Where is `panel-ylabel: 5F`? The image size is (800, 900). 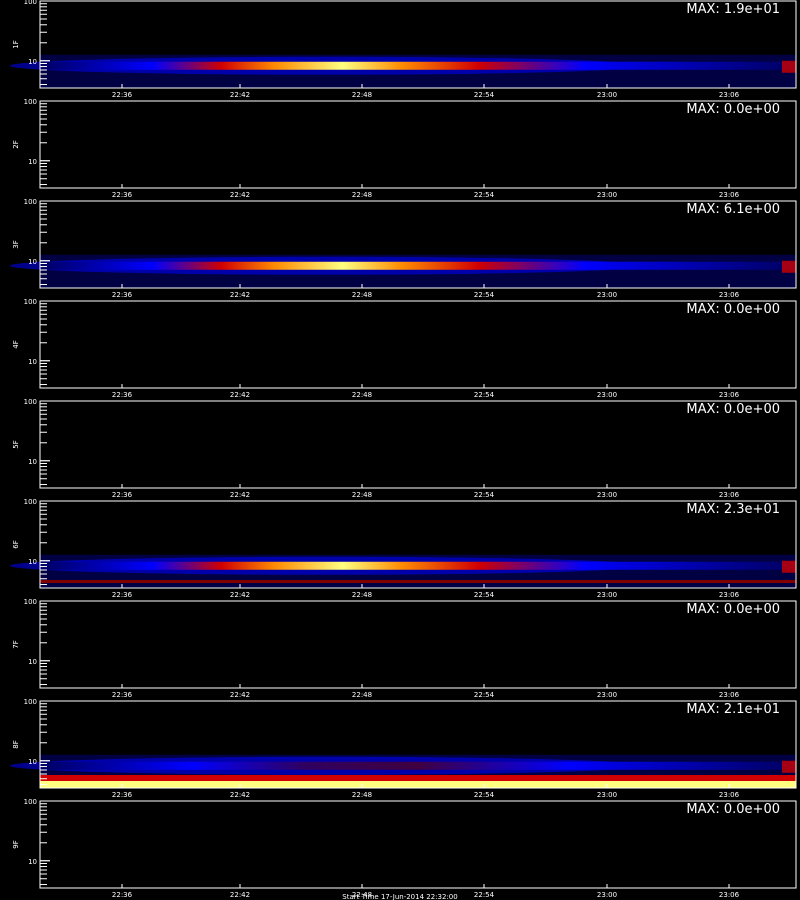 panel-ylabel: 5F is located at coordinates (16, 444).